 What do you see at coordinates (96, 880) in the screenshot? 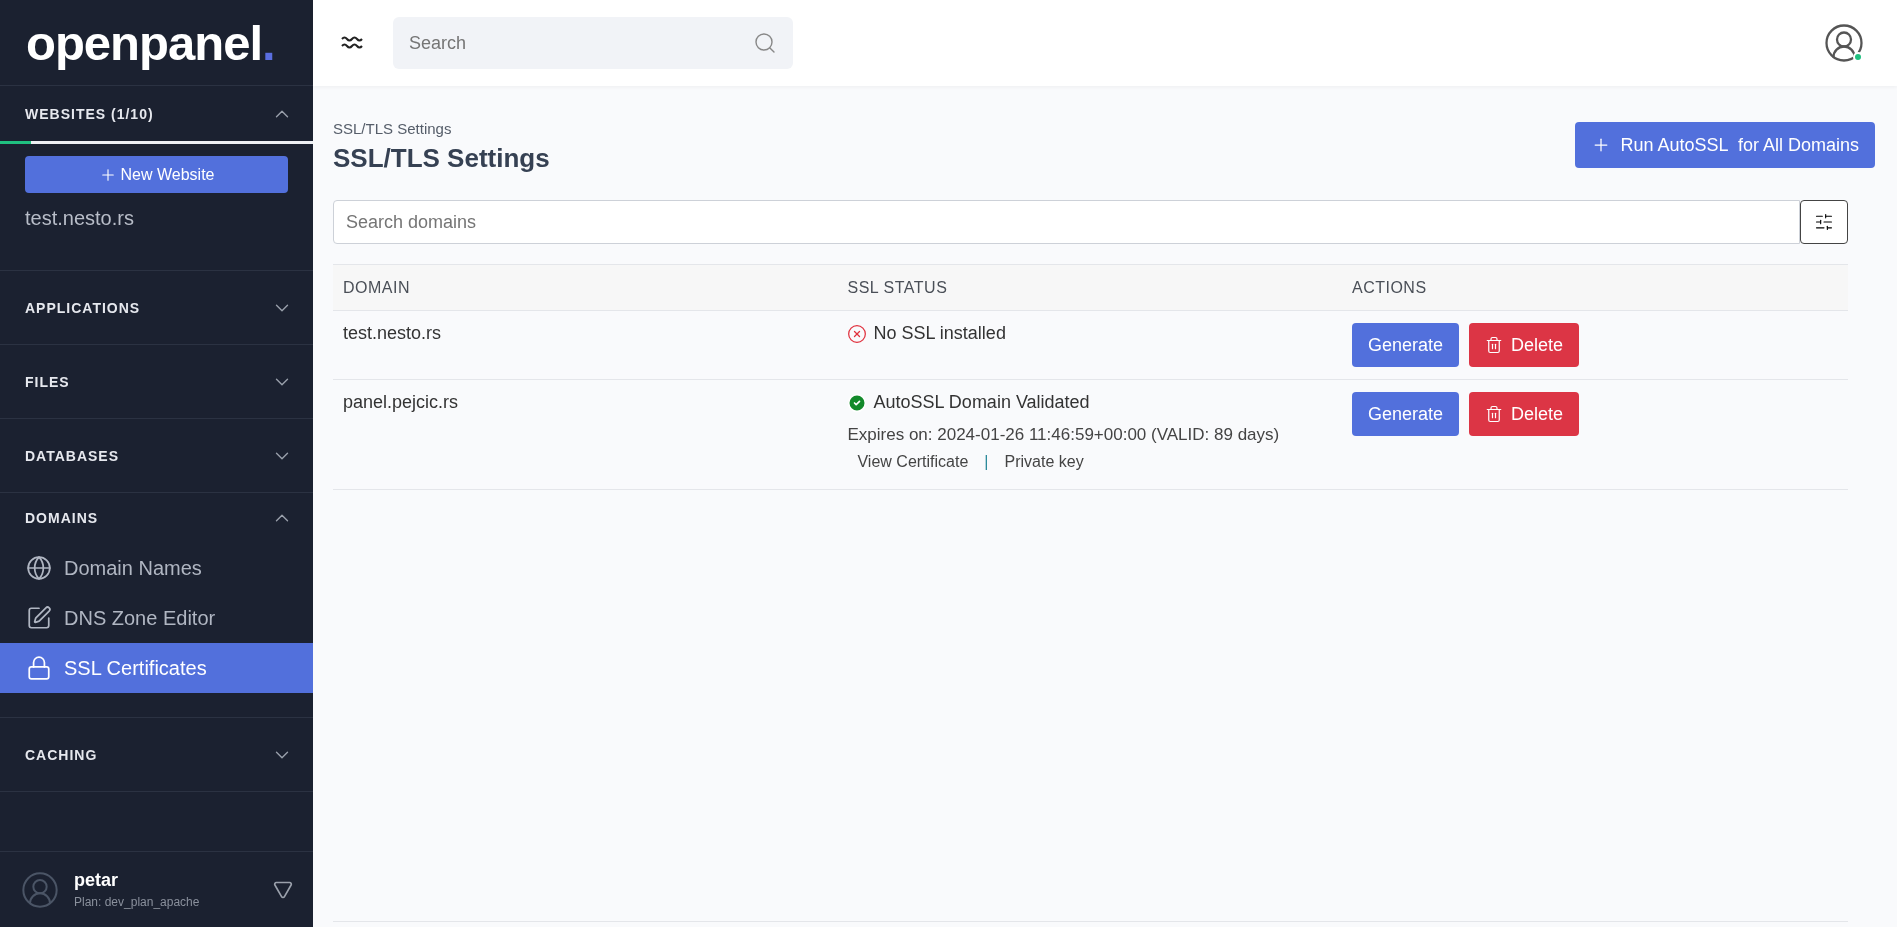
I see `user-name: petar` at bounding box center [96, 880].